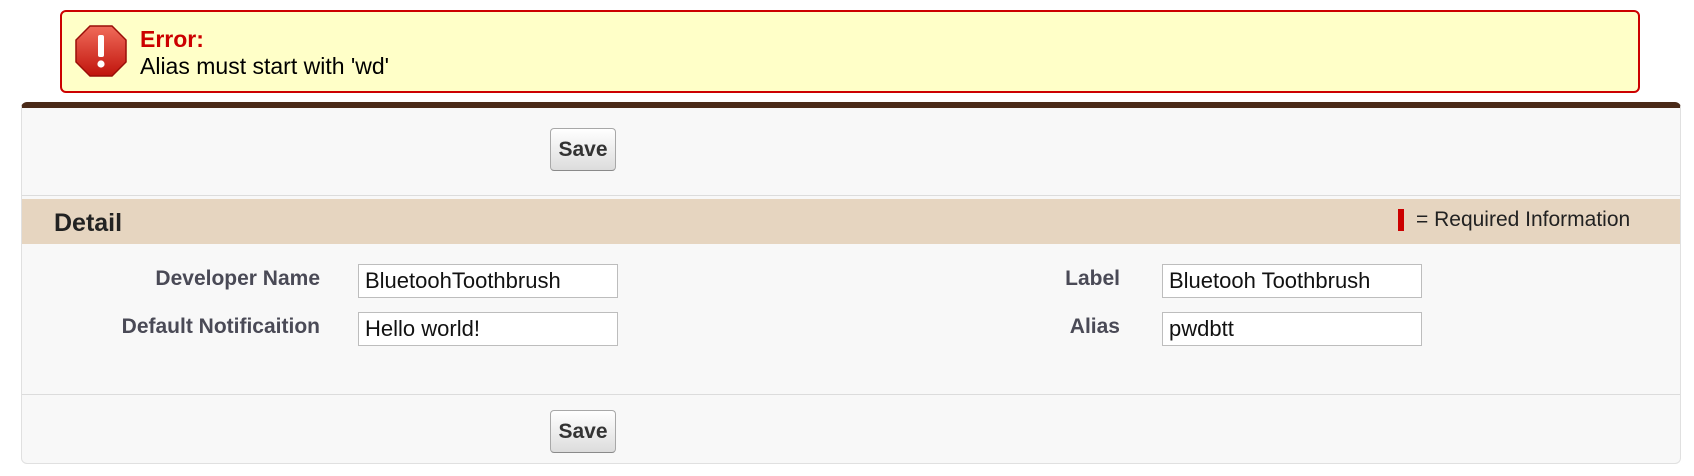  Describe the element at coordinates (488, 329) in the screenshot. I see `default-notification-input` at that location.